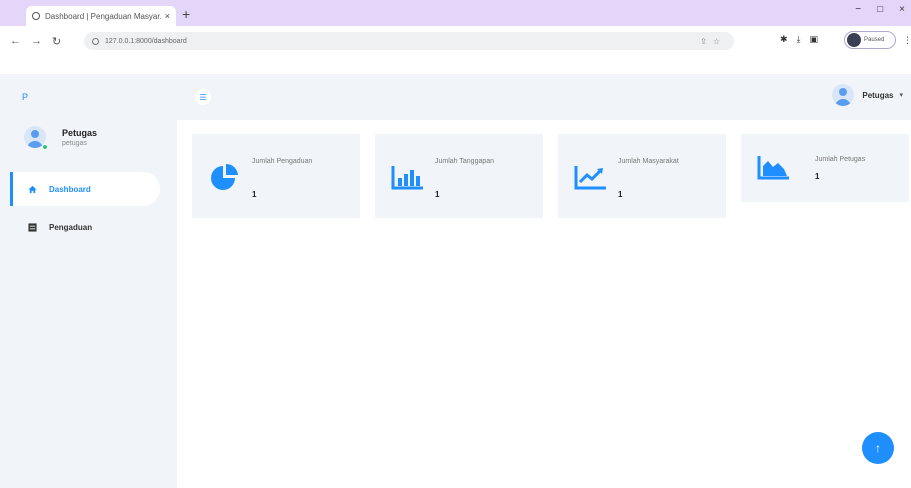 Image resolution: width=911 pixels, height=488 pixels. What do you see at coordinates (80, 132) in the screenshot?
I see `sidebar-user-name: Petugas` at bounding box center [80, 132].